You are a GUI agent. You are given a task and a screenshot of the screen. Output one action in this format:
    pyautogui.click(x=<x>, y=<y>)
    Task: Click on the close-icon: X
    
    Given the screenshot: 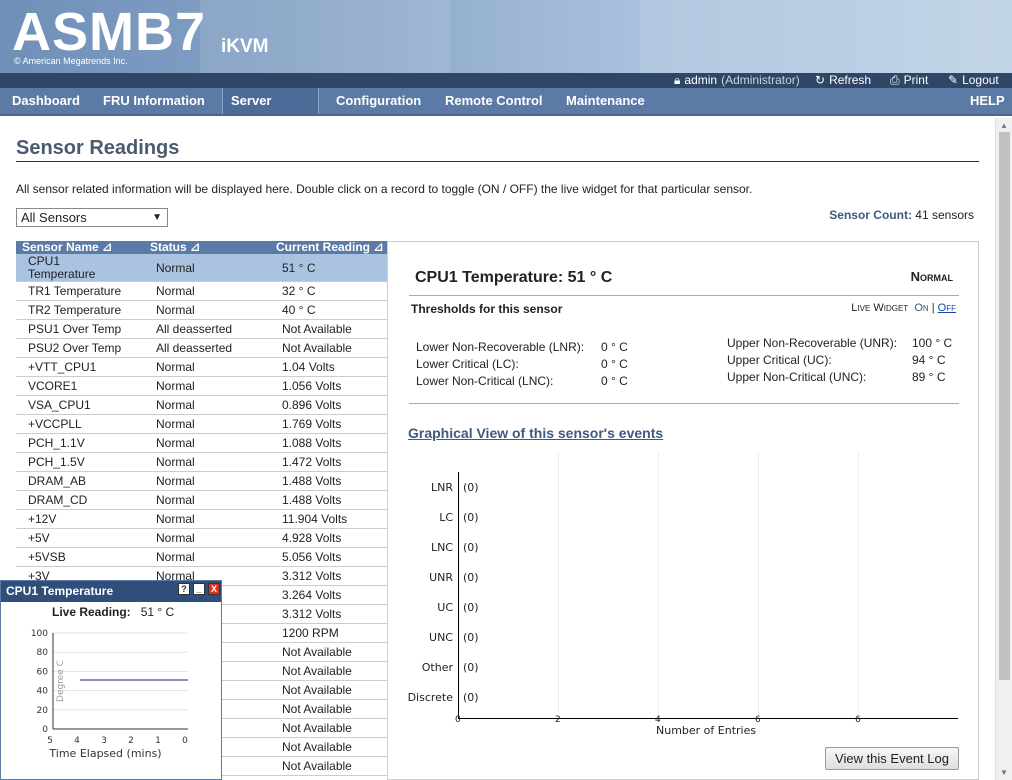 What is the action you would take?
    pyautogui.click(x=214, y=589)
    